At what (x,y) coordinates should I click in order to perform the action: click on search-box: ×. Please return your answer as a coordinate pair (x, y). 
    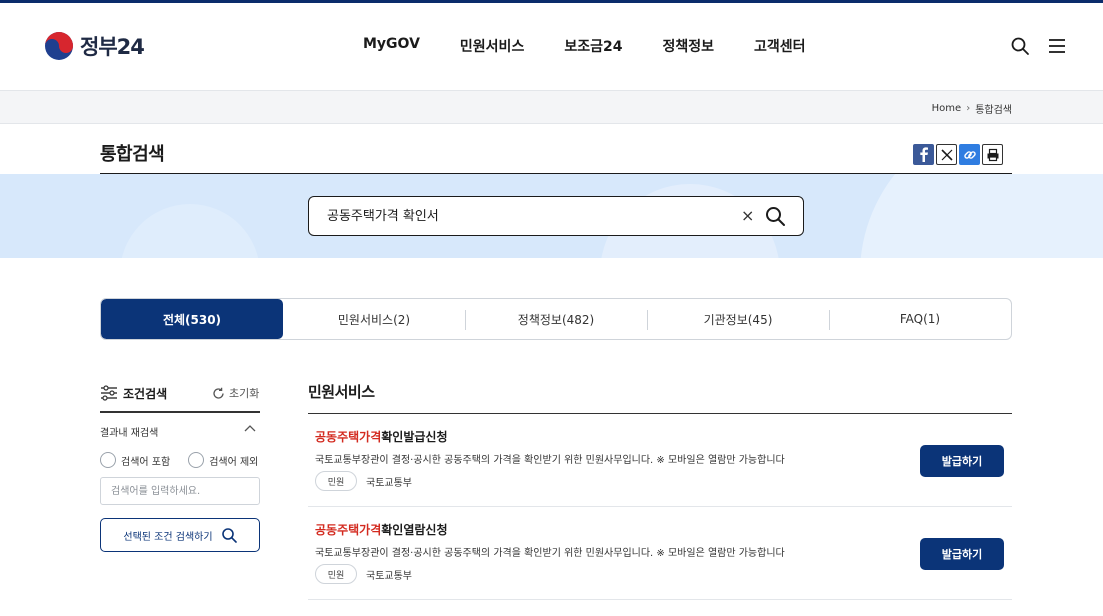
    Looking at the image, I should click on (556, 216).